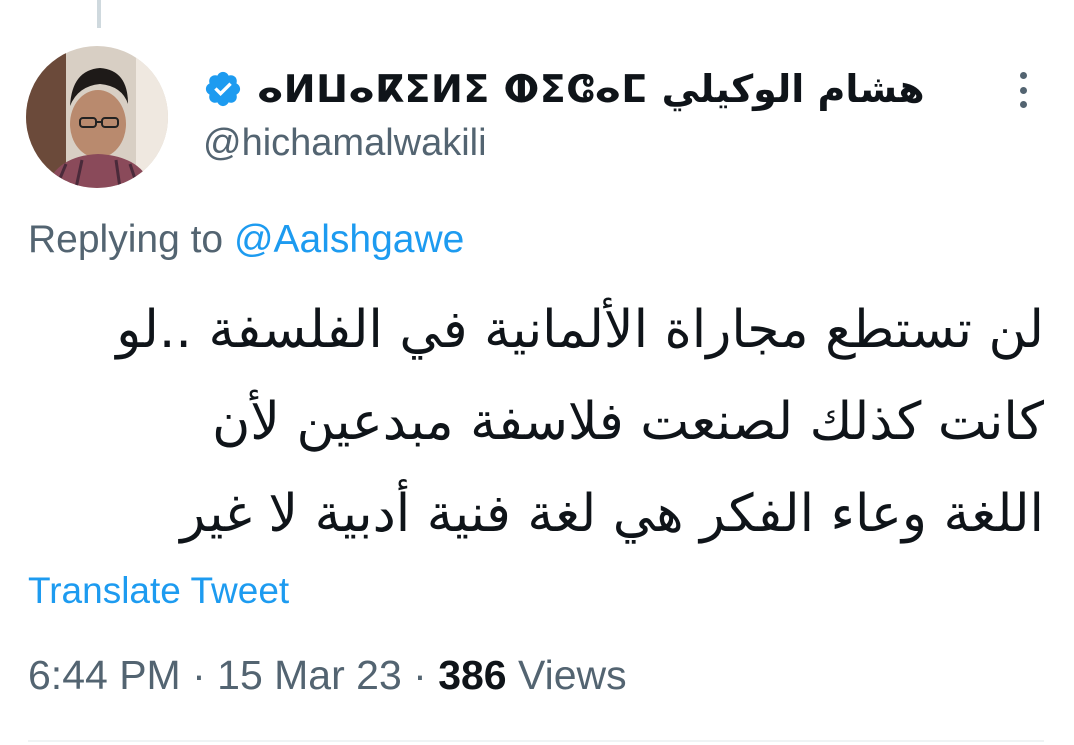  What do you see at coordinates (309, 675) in the screenshot?
I see `tweet-date: 15 Mar 23` at bounding box center [309, 675].